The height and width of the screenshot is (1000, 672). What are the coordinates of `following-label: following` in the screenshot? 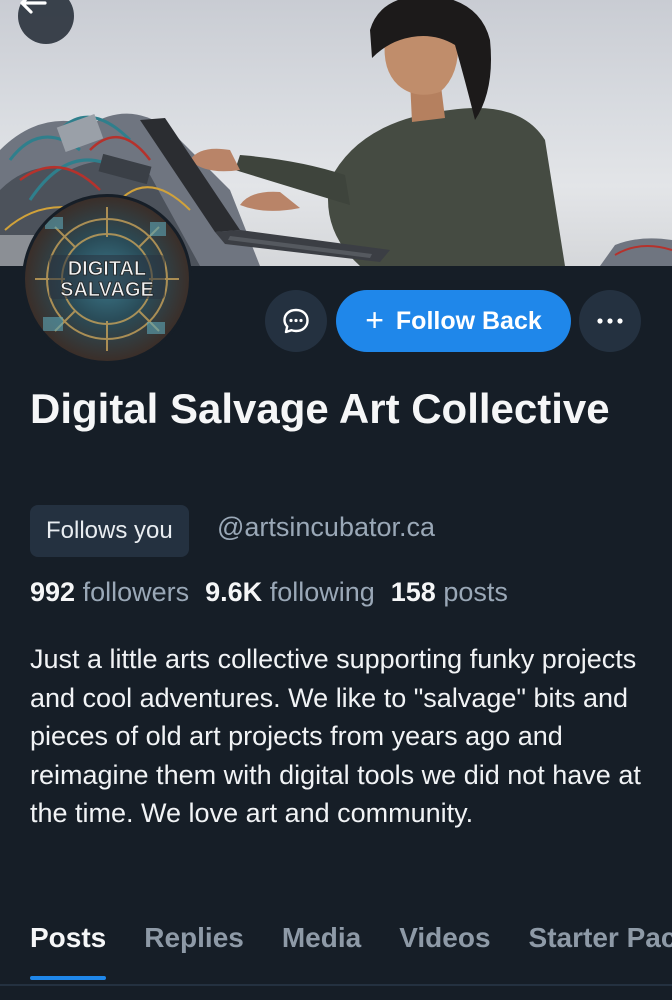 It's located at (322, 592).